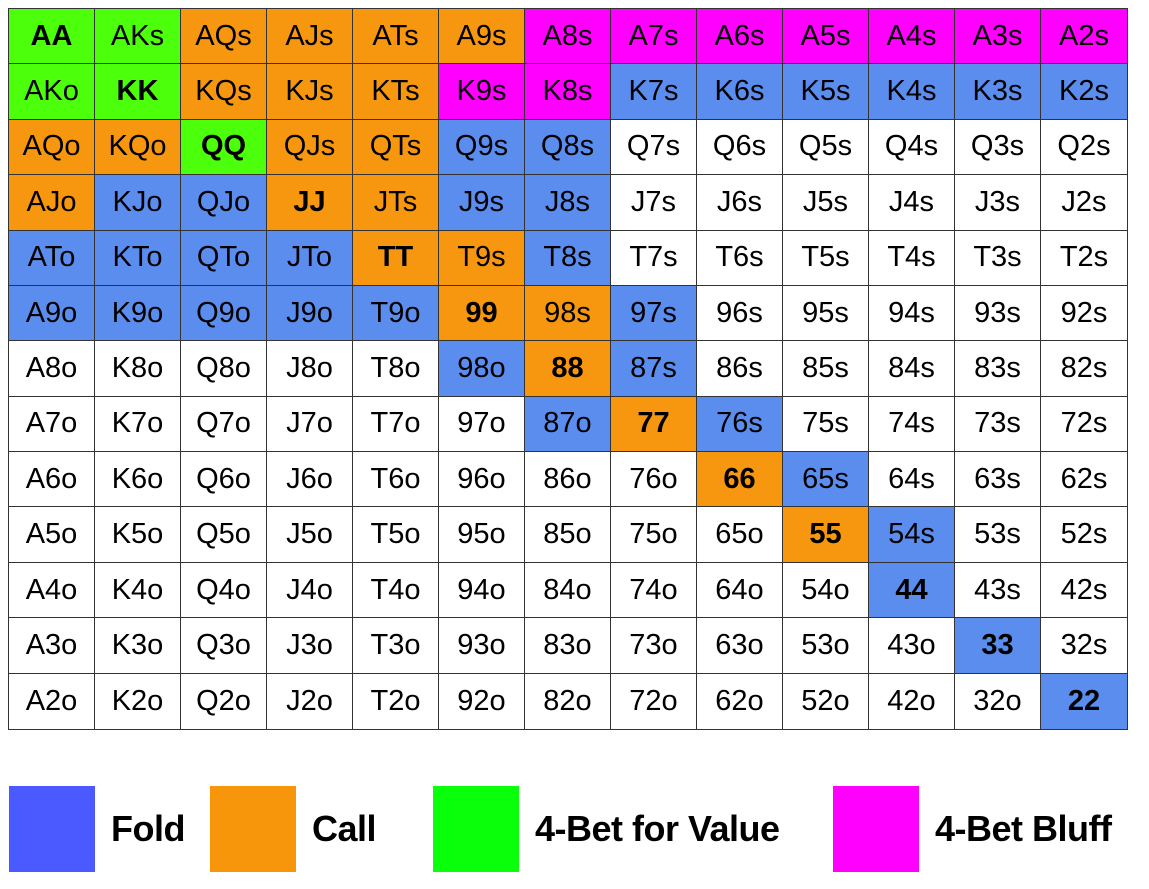  Describe the element at coordinates (138, 92) in the screenshot. I see `hand-cell-KK: KK` at that location.